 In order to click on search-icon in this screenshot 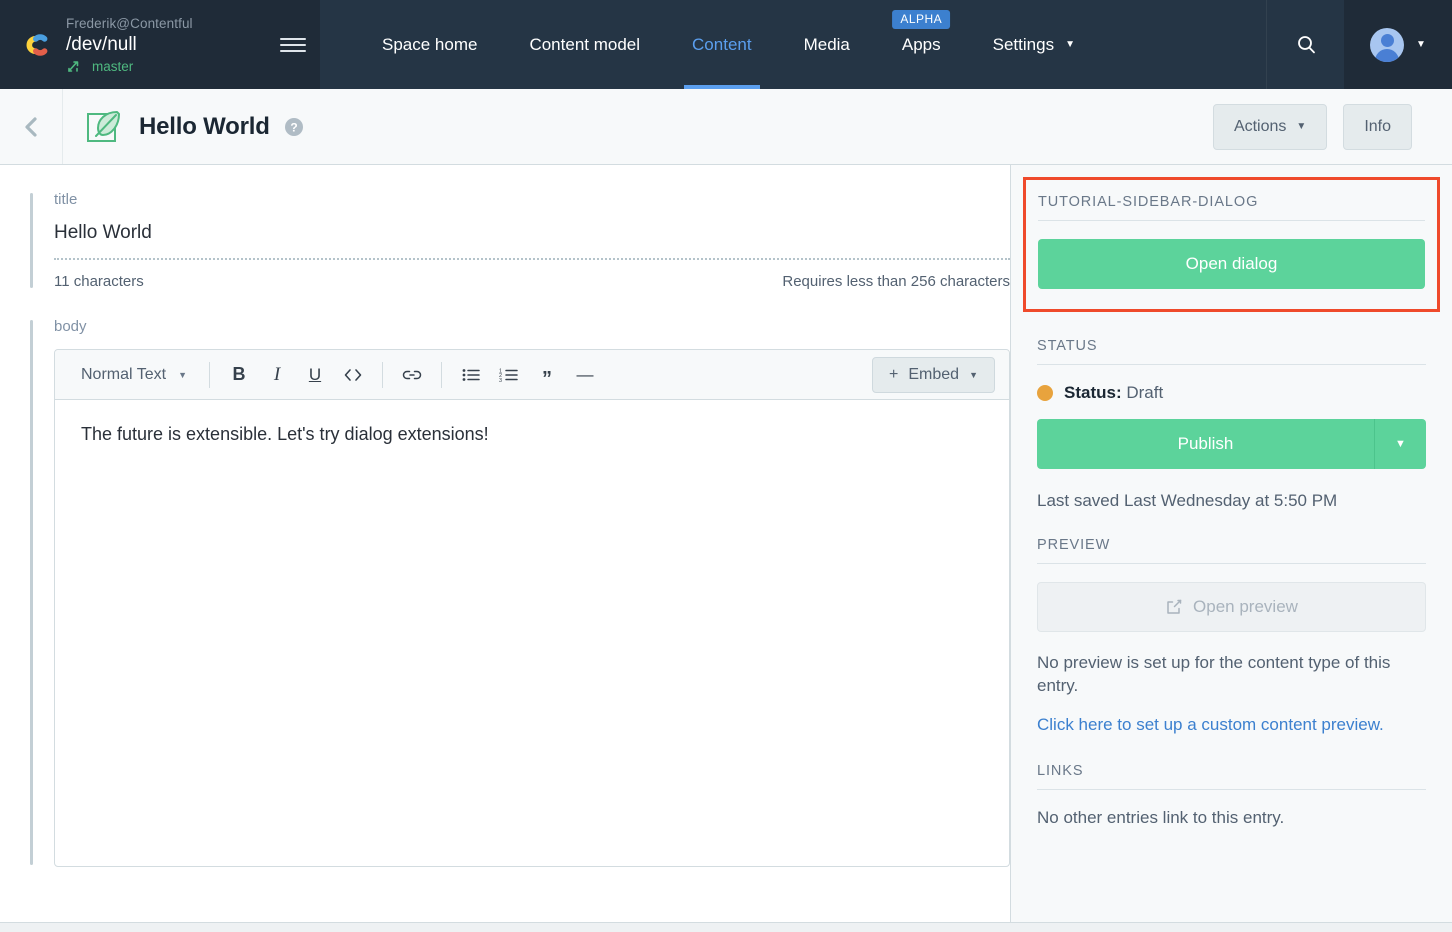, I will do `click(1306, 44)`.